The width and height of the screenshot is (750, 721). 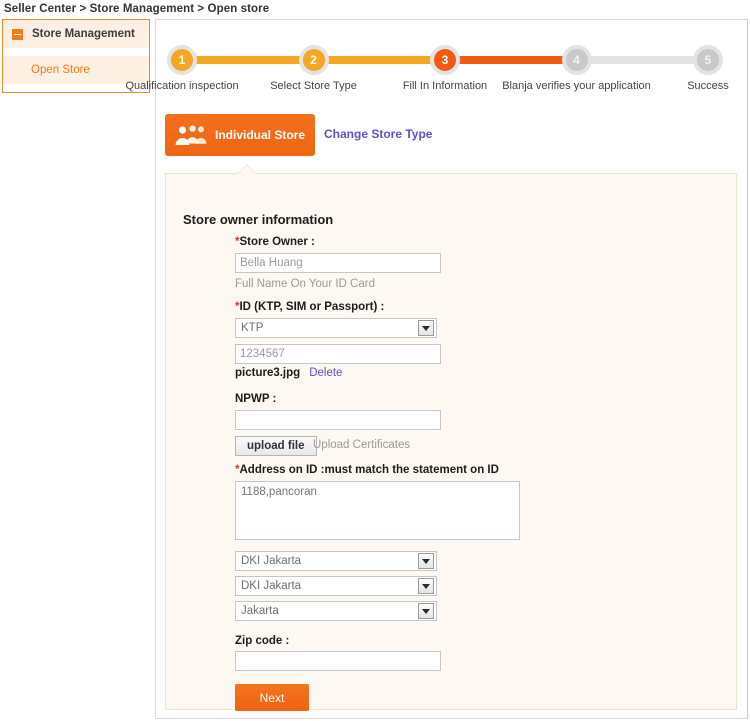 What do you see at coordinates (260, 611) in the screenshot?
I see `district-selected-value: Jakarta` at bounding box center [260, 611].